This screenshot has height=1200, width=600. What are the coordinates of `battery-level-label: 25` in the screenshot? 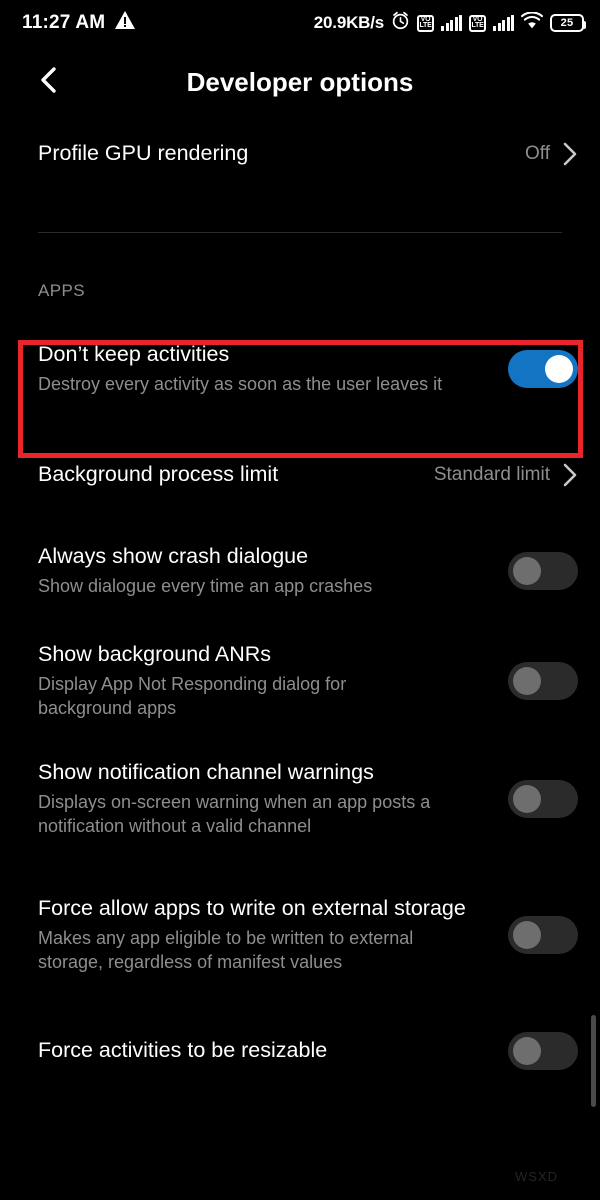 It's located at (567, 23).